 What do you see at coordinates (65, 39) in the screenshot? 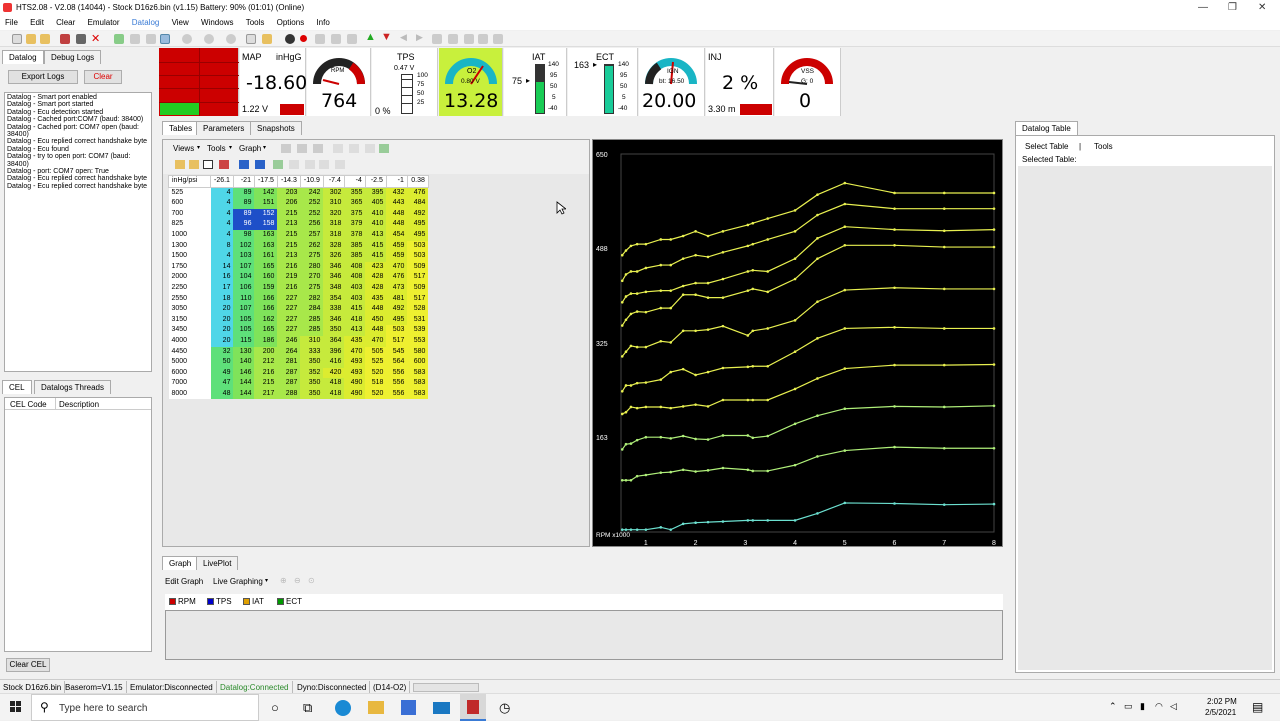
I see `save-icon` at bounding box center [65, 39].